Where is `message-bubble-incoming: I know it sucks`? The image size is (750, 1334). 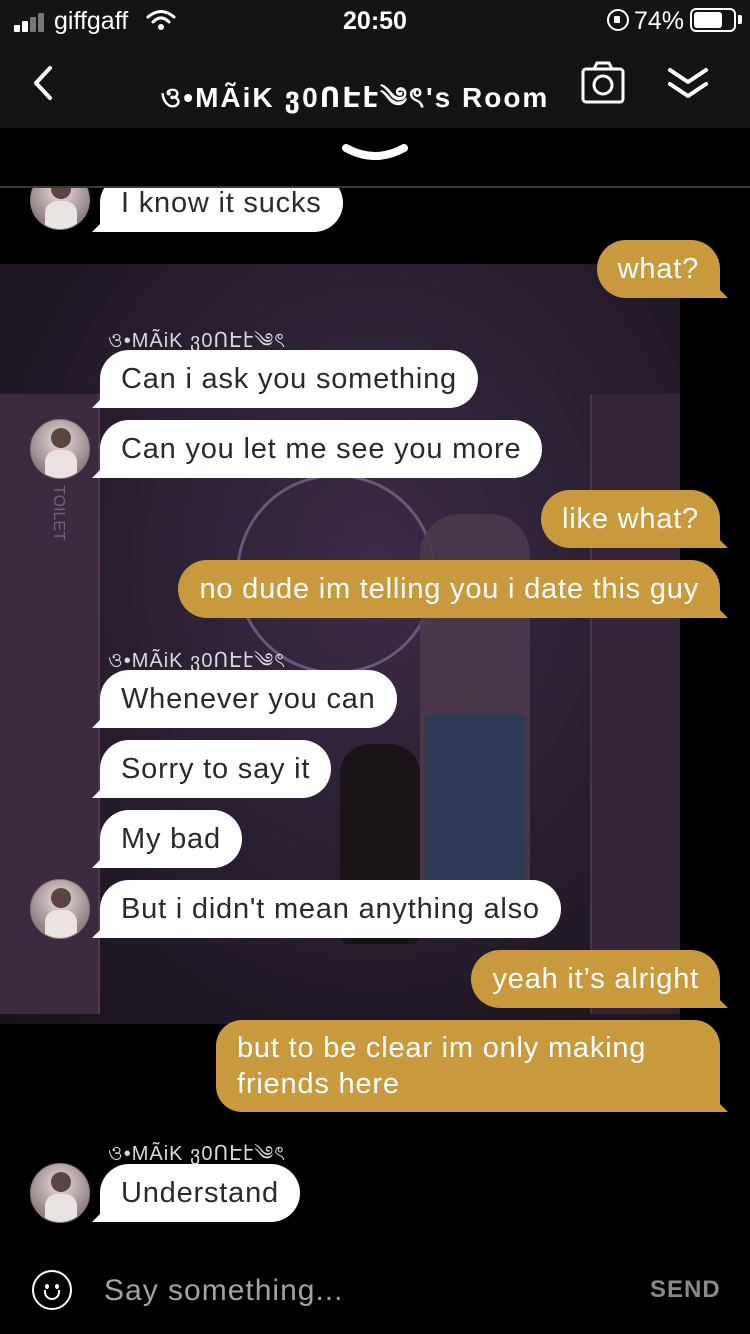
message-bubble-incoming: I know it sucks is located at coordinates (221, 210).